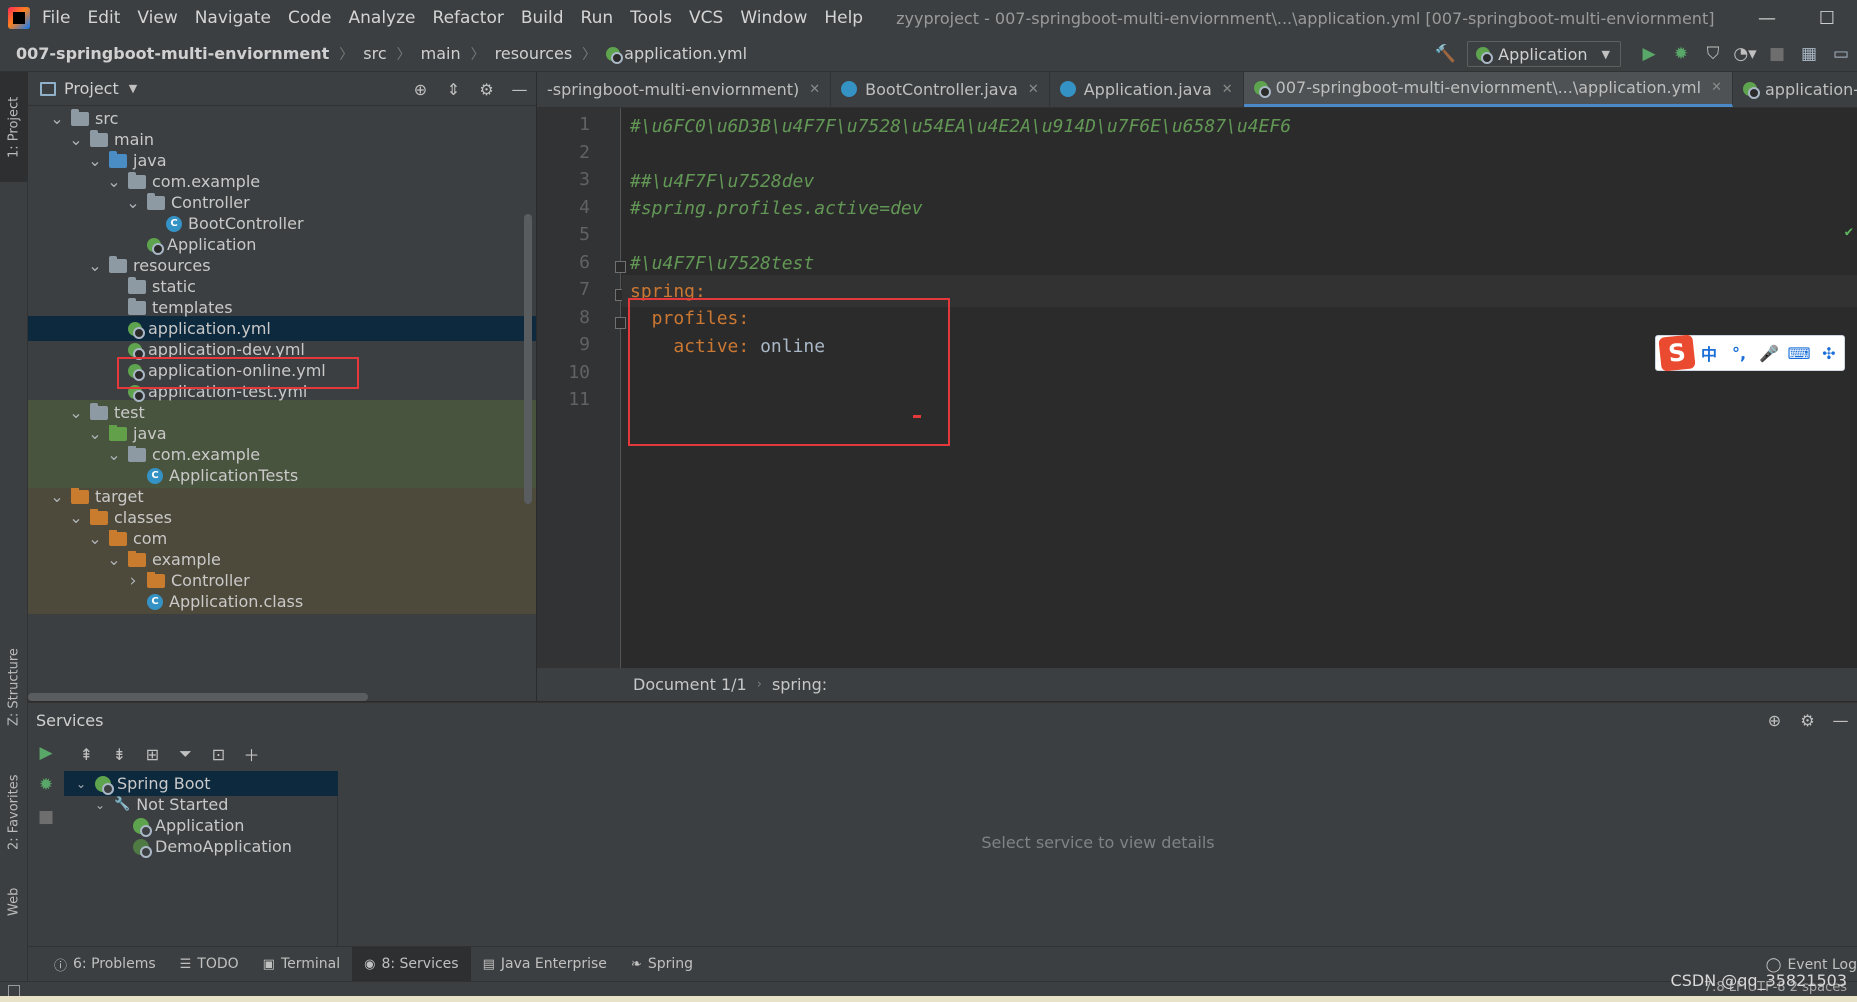 The image size is (1857, 1002). Describe the element at coordinates (1829, 353) in the screenshot. I see `ime-grid-icon: ✣` at that location.